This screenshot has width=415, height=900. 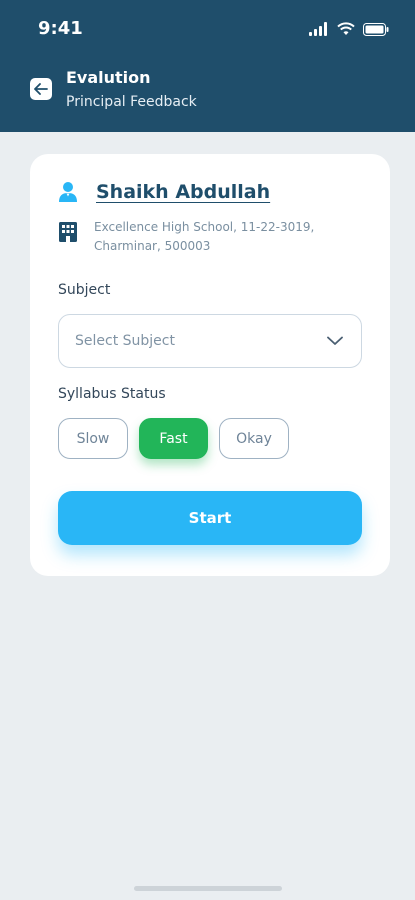 I want to click on syllabus-status-options: Slow Fast Okay, so click(x=173, y=438).